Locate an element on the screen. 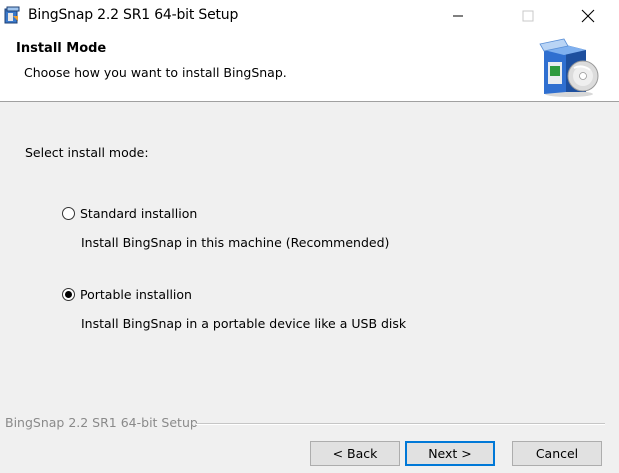  radio-selected-dot is located at coordinates (68, 294).